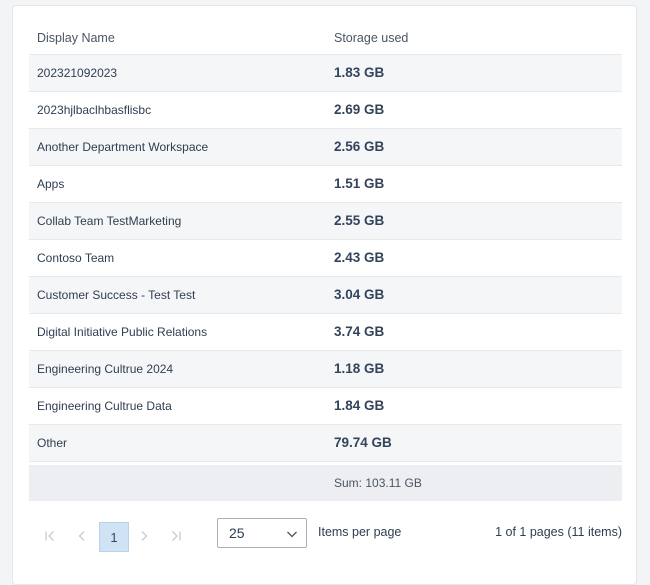 This screenshot has width=650, height=585. Describe the element at coordinates (474, 406) in the screenshot. I see `row-storage-used: 1.84 GB` at that location.